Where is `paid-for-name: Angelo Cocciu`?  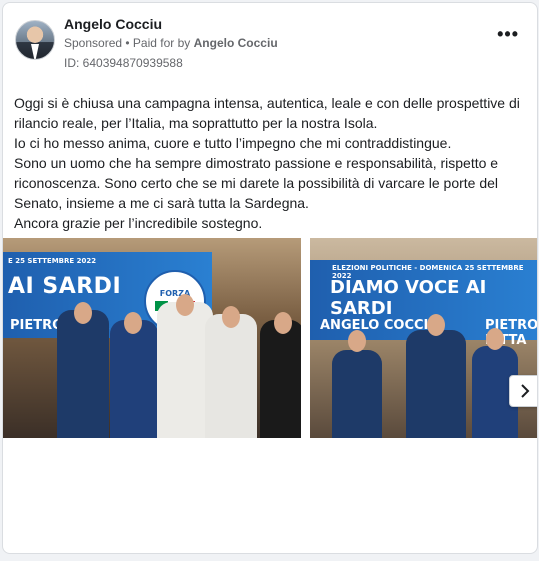
paid-for-name: Angelo Cocciu is located at coordinates (235, 43).